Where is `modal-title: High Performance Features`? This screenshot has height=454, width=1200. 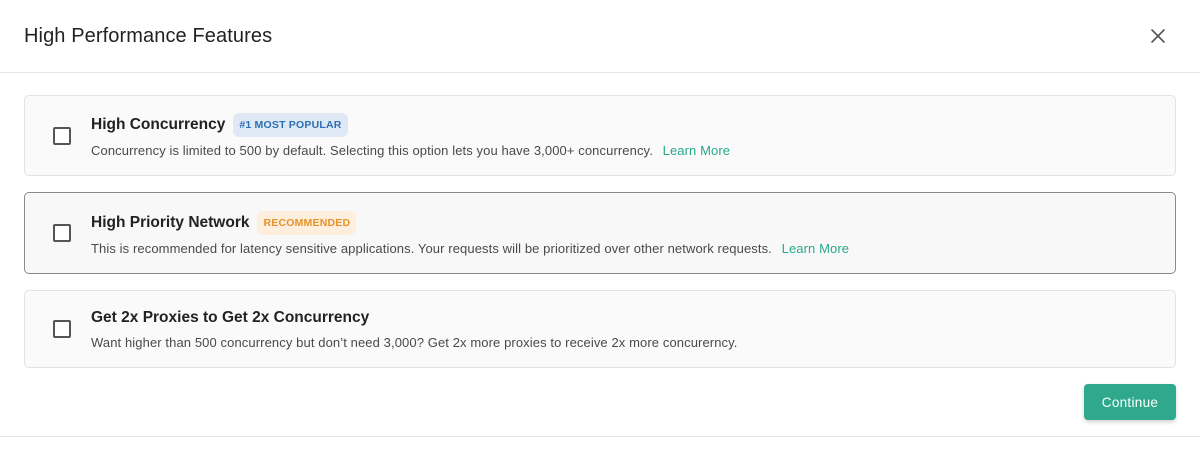 modal-title: High Performance Features is located at coordinates (148, 35).